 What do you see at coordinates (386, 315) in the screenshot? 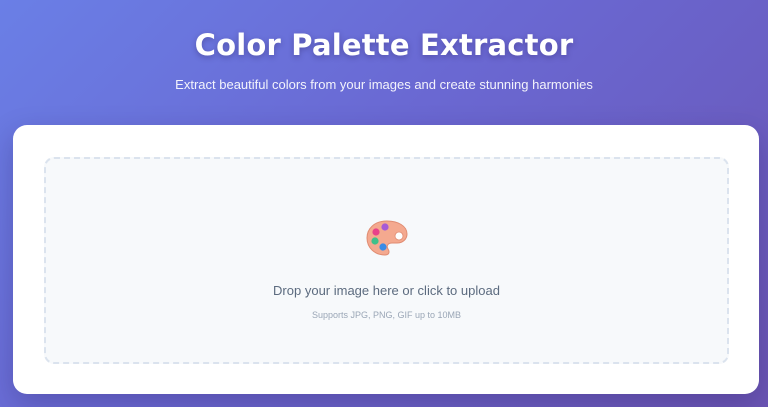
I see `supported-formats-note: Supports JPG, PNG, GIF up to 10MB` at bounding box center [386, 315].